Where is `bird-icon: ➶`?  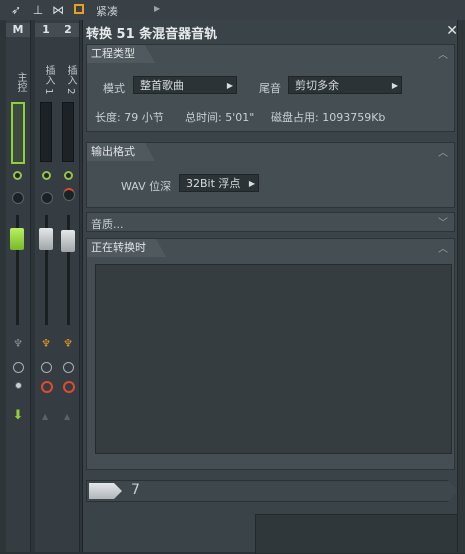 bird-icon: ➶ is located at coordinates (16, 10).